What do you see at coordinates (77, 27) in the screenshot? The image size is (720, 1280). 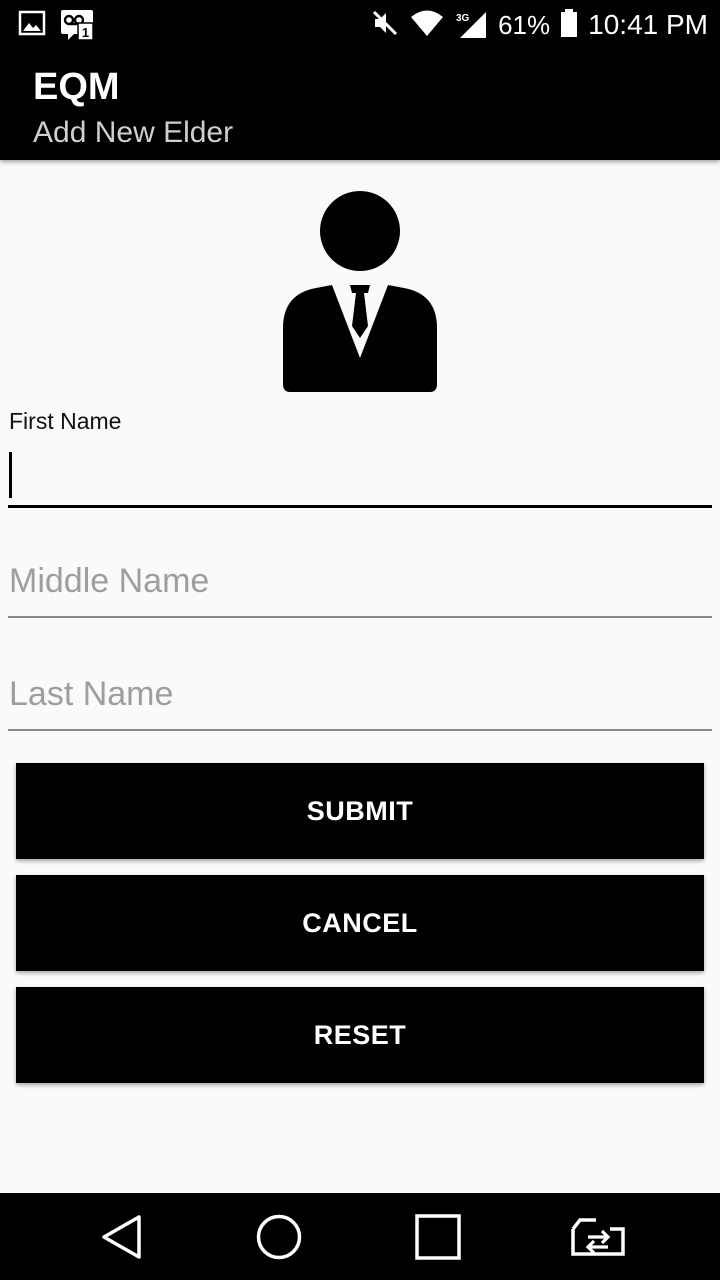 I see `voicemail-notification-icon: 1` at bounding box center [77, 27].